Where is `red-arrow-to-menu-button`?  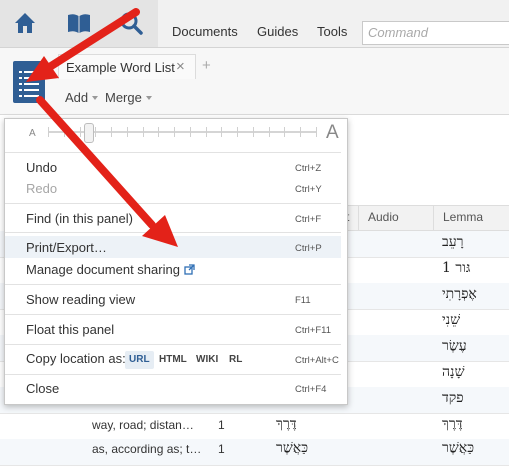
red-arrow-to-menu-button is located at coordinates (92, 40).